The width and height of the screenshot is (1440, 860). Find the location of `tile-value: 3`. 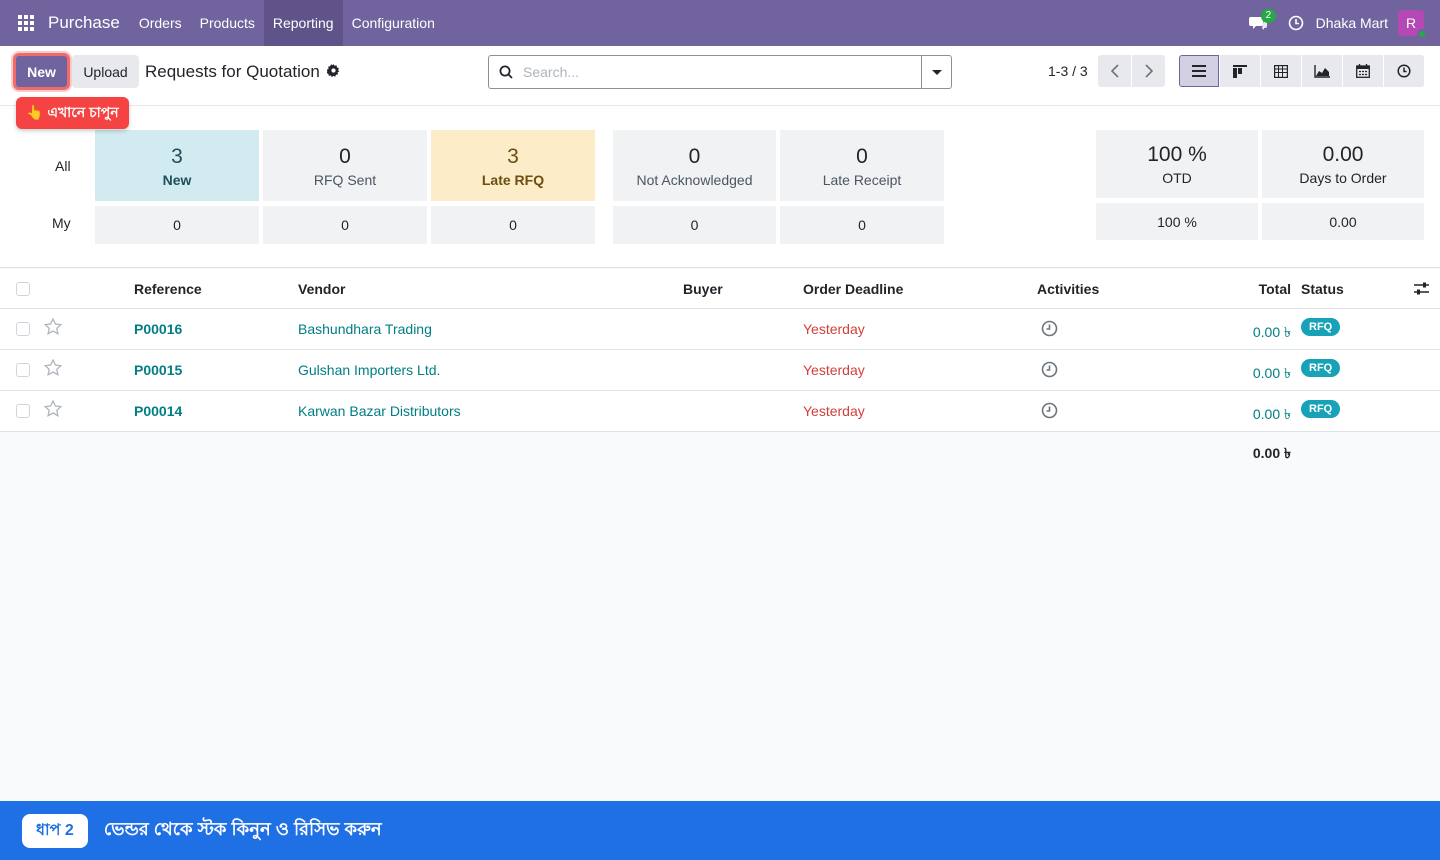

tile-value: 3 is located at coordinates (177, 156).